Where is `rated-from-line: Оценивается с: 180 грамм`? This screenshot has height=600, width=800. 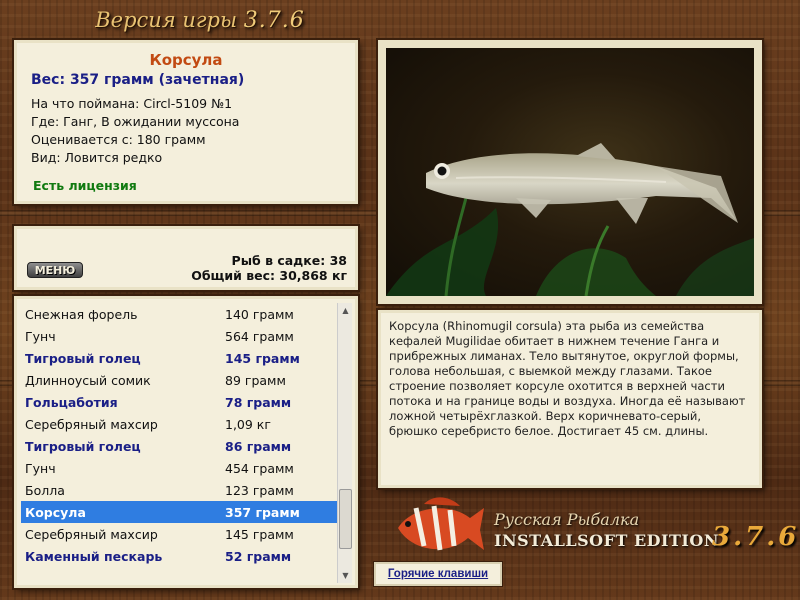
rated-from-line: Оценивается с: 180 грамм is located at coordinates (118, 139).